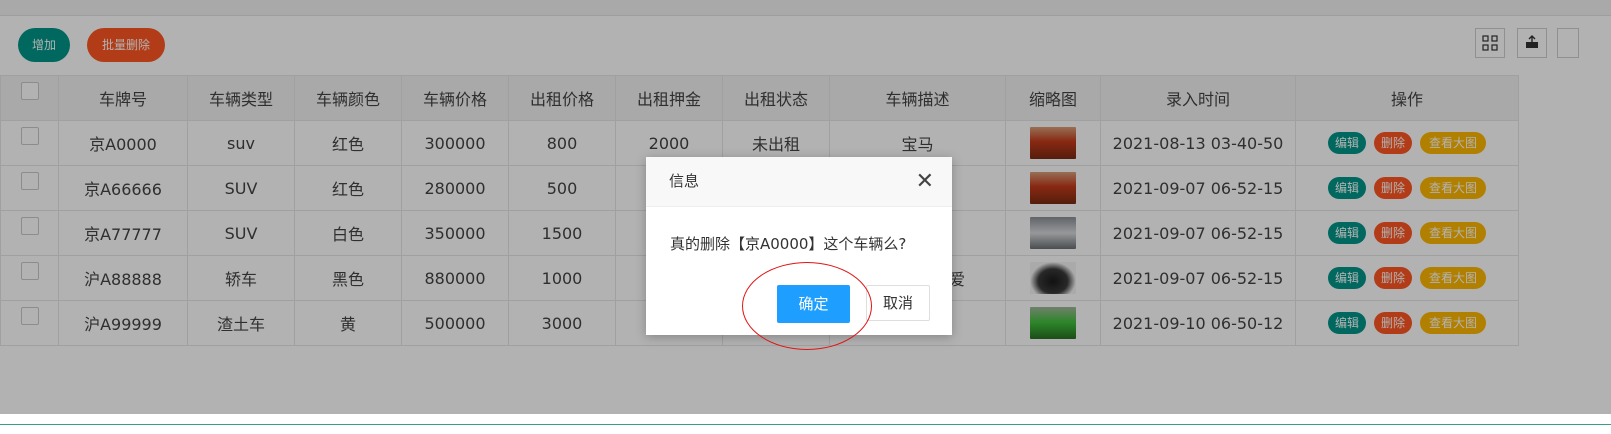 The image size is (1611, 434). I want to click on confirm-dialog: 信息 ✕ 真的删除【京A0000】这个车辆么? 确定 取消, so click(799, 246).